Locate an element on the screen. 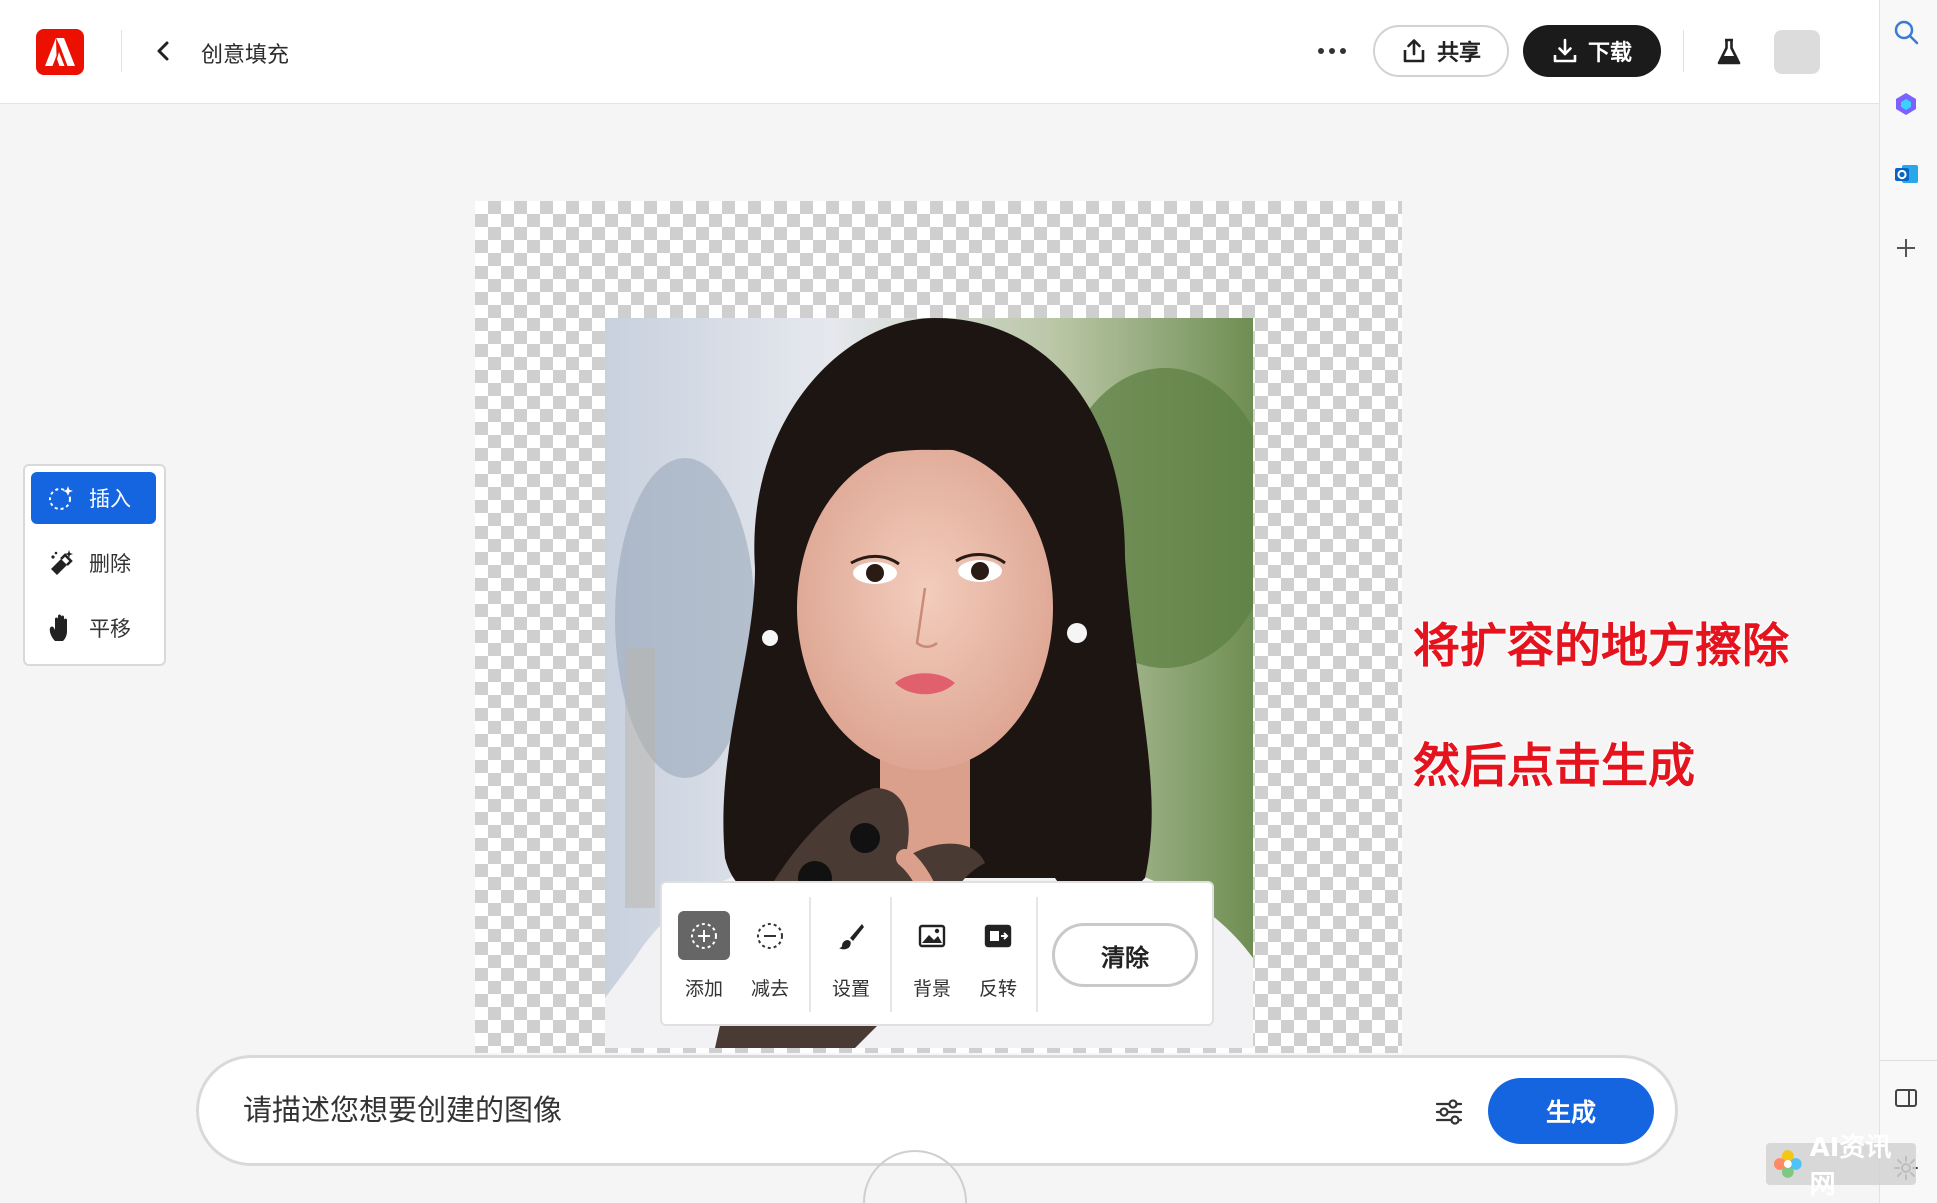 This screenshot has width=1937, height=1203. prompt-input is located at coordinates (793, 1110).